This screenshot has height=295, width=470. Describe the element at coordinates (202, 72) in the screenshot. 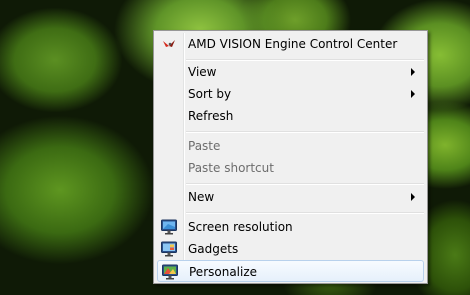

I see `menu-item-label: View` at that location.